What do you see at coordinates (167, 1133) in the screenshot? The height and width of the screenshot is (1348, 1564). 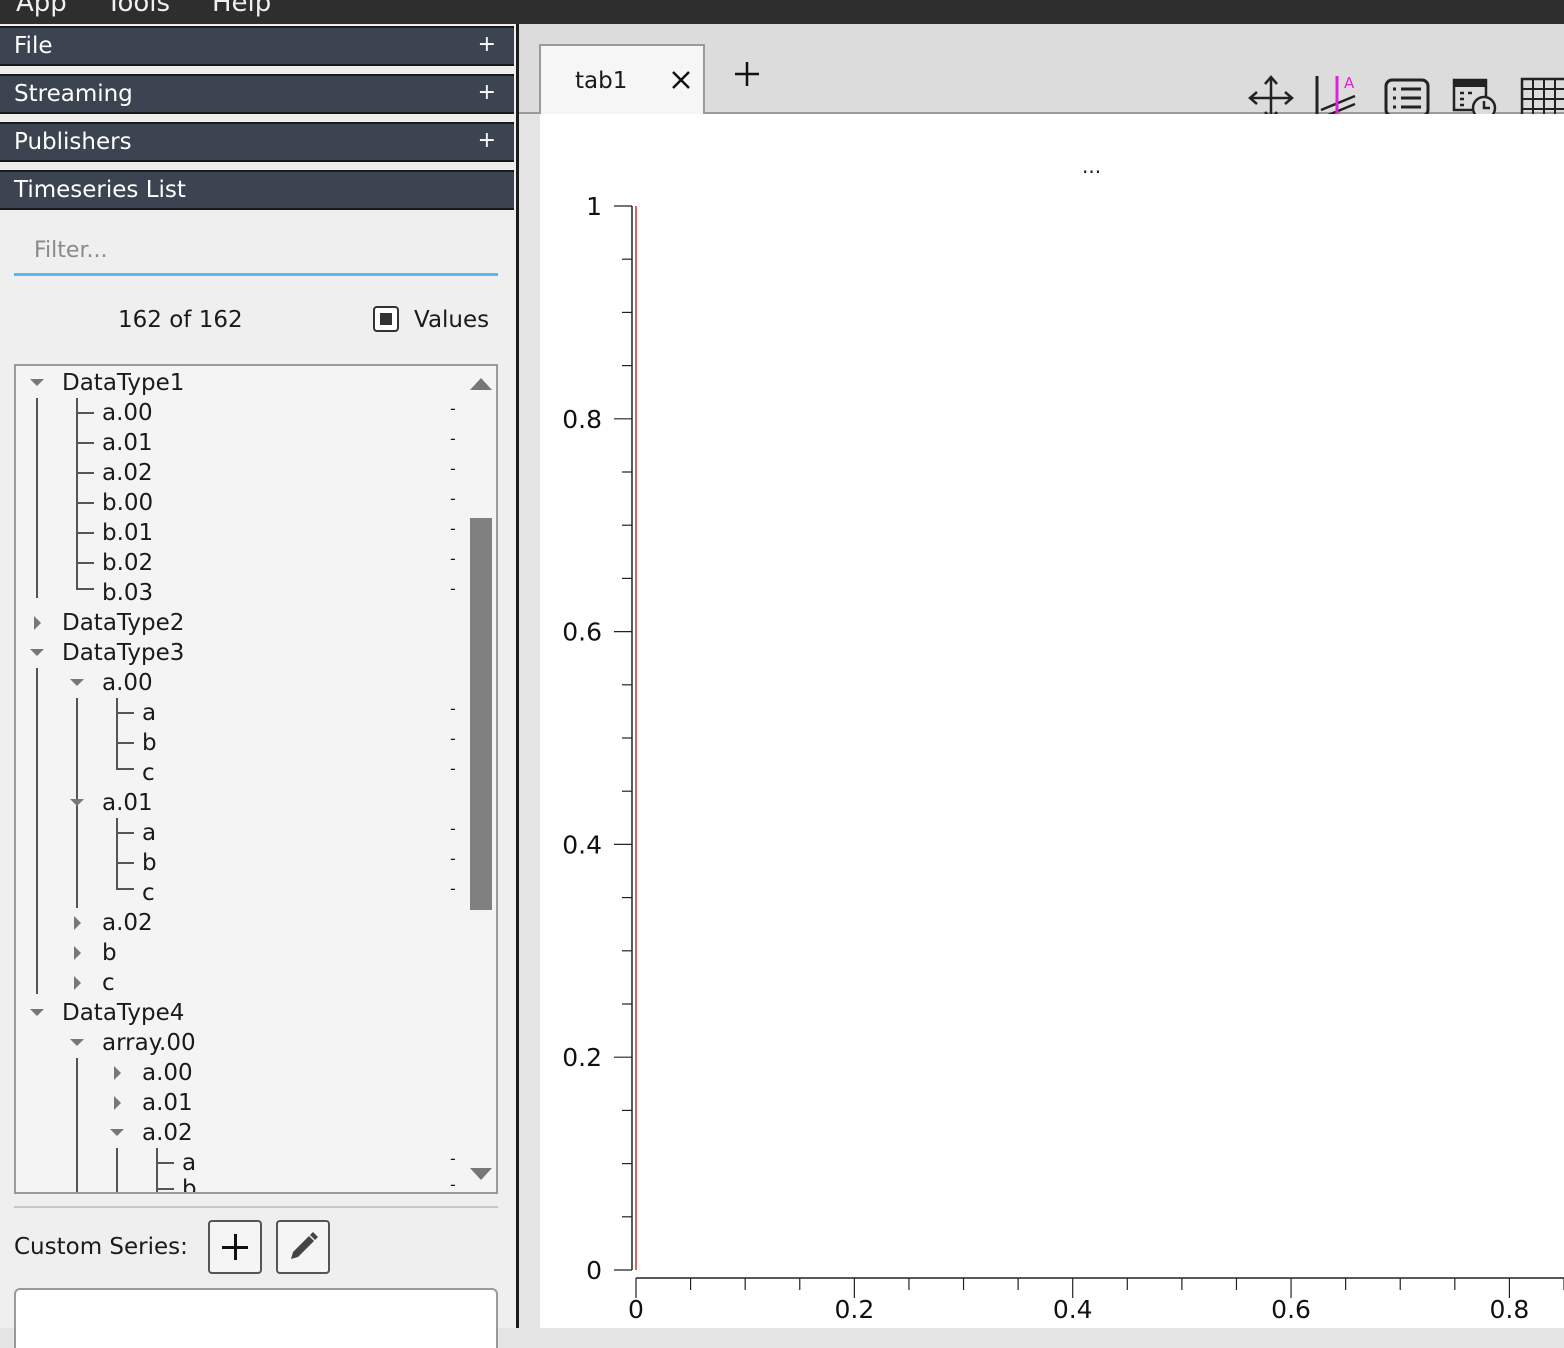 I see `tree-item-label: a.02` at bounding box center [167, 1133].